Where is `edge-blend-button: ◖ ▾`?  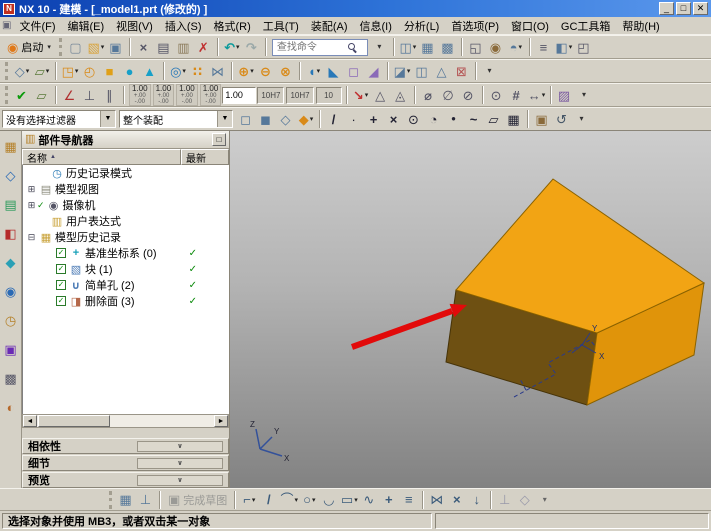 edge-blend-button: ◖ ▾ is located at coordinates (314, 71).